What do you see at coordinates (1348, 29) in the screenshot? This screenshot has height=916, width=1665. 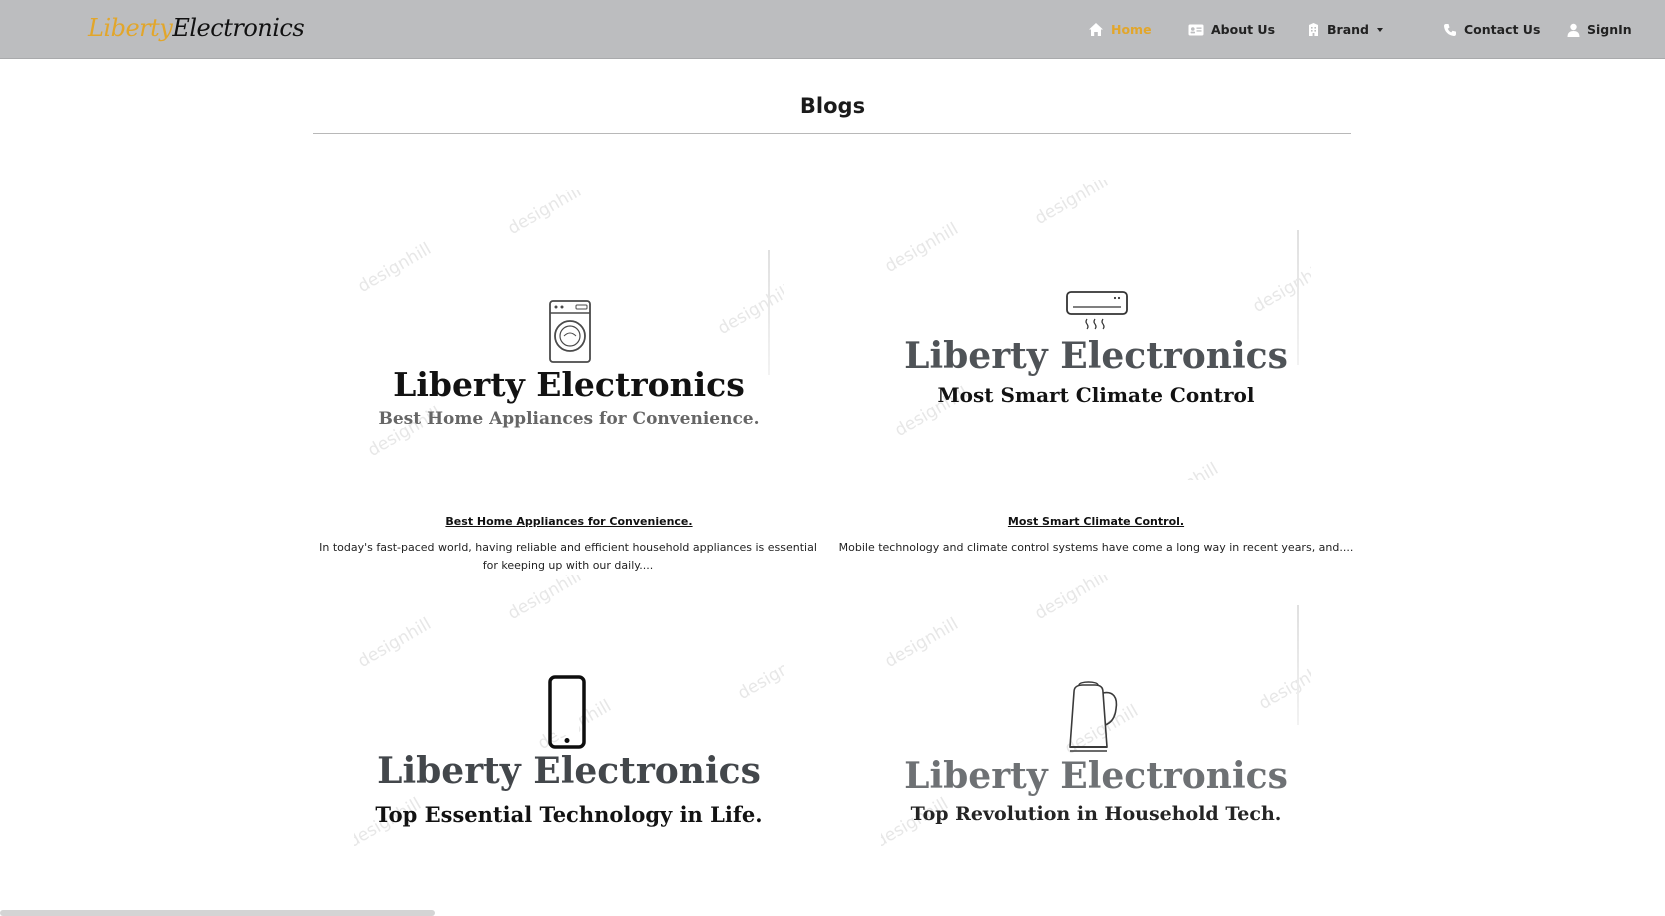 I see `nav-item-brand-label: Brand` at bounding box center [1348, 29].